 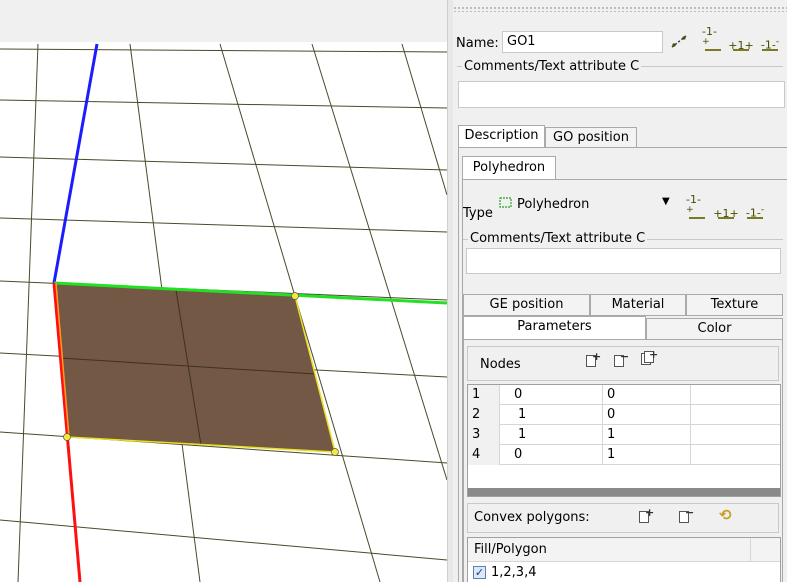 I want to click on tab-material: Material, so click(x=638, y=305).